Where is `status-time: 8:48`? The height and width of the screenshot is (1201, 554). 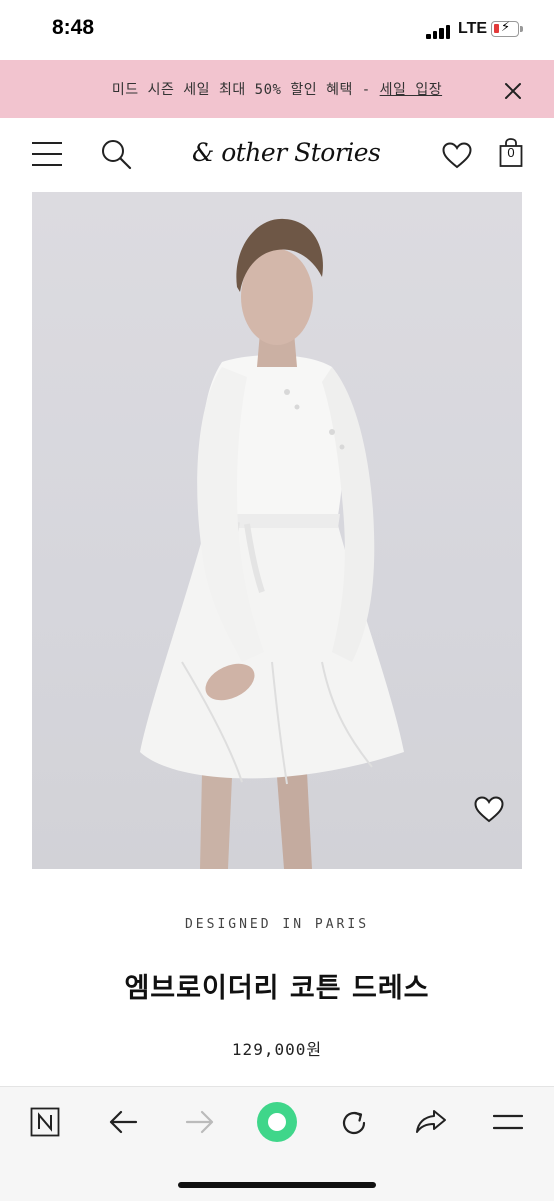 status-time: 8:48 is located at coordinates (73, 27).